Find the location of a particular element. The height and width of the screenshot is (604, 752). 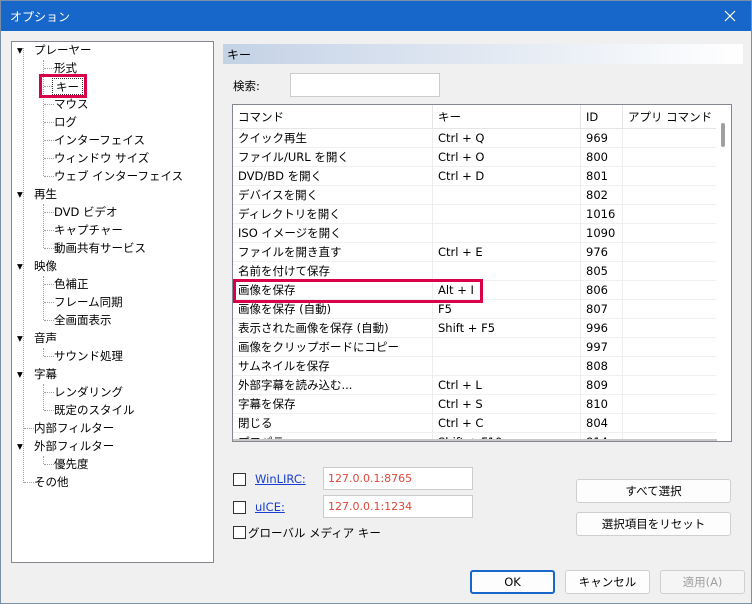

tree-item-player: プレーヤー is located at coordinates (63, 50).